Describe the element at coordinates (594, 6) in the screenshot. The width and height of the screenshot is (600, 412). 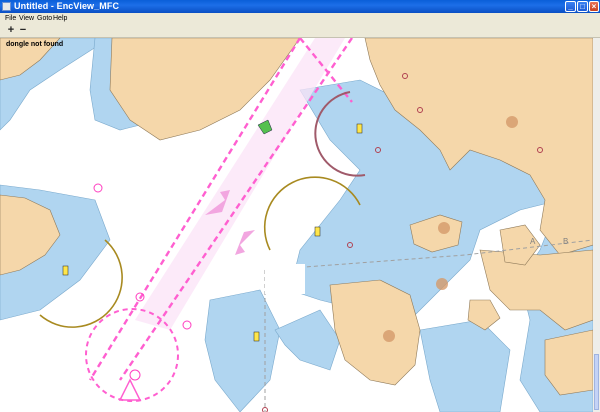
I see `close-button: ×` at that location.